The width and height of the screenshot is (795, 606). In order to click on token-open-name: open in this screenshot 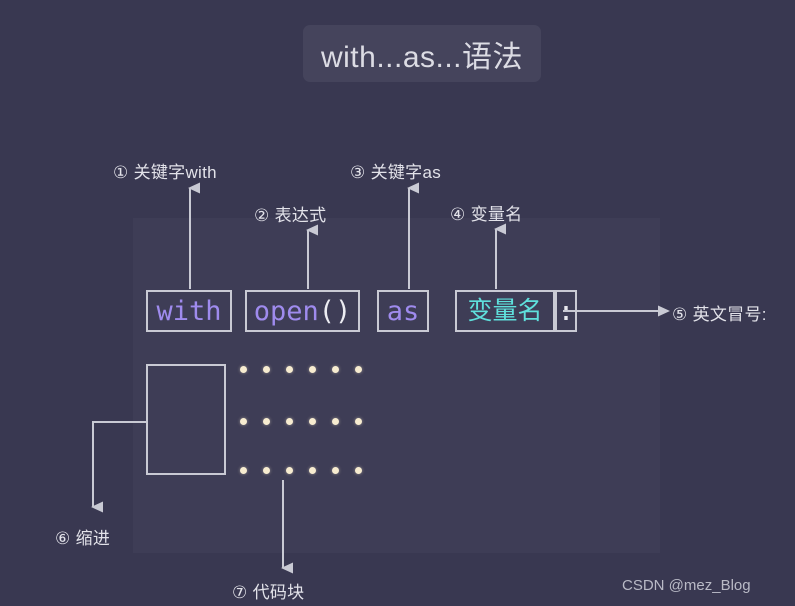, I will do `click(286, 311)`.